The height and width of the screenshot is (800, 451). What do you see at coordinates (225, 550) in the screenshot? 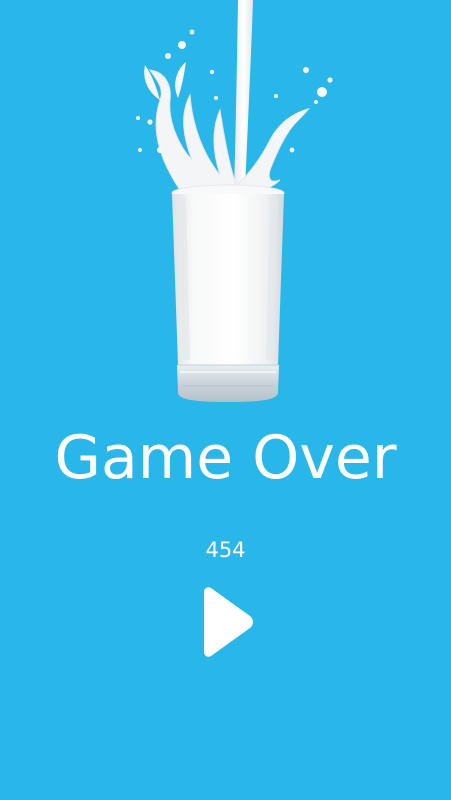
I see `score-value: 454` at bounding box center [225, 550].